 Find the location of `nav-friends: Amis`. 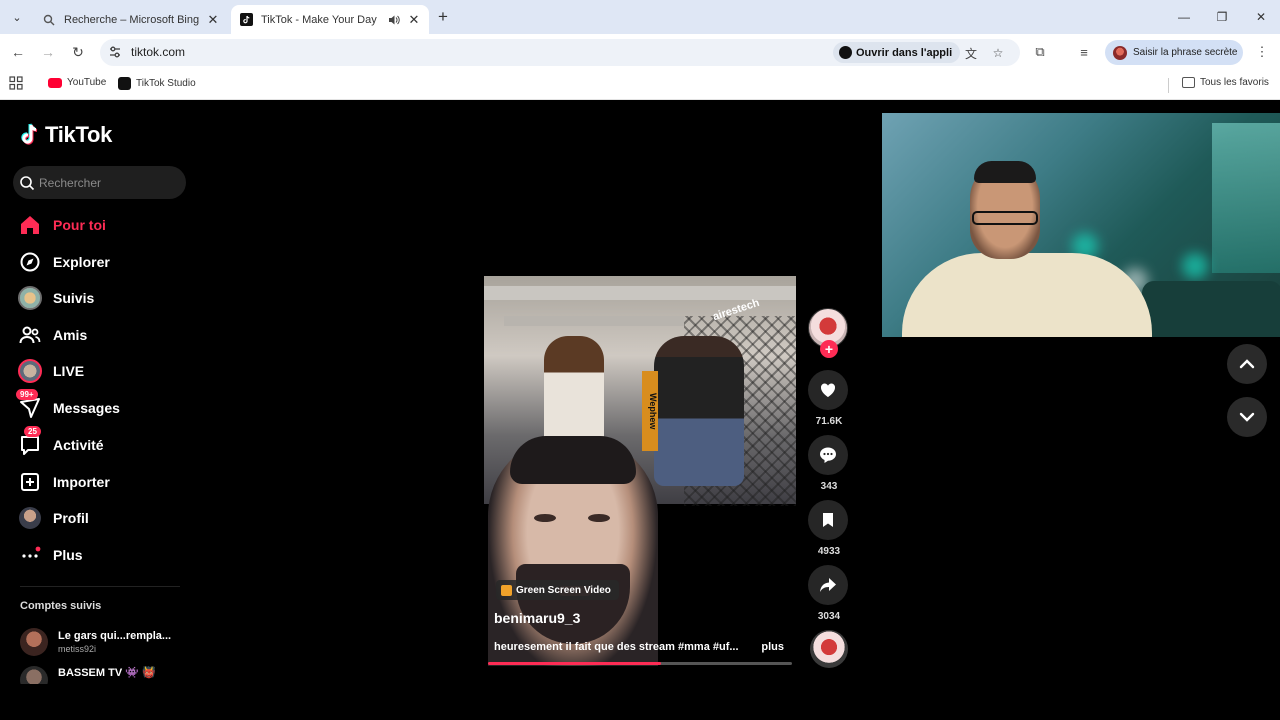

nav-friends: Amis is located at coordinates (103, 335).